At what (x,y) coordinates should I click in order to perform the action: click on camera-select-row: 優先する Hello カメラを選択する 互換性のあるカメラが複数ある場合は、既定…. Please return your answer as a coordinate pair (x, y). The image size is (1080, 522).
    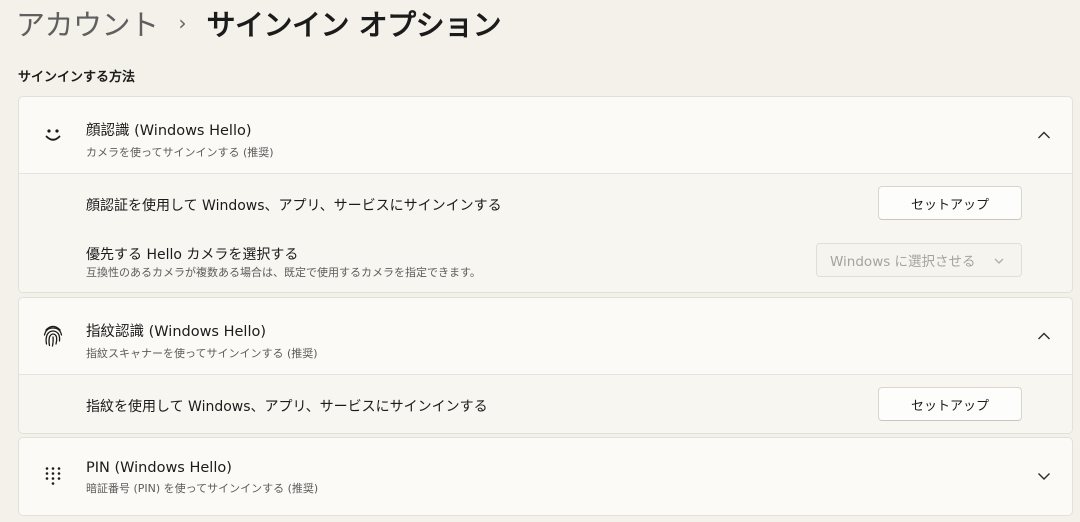
    Looking at the image, I should click on (545, 262).